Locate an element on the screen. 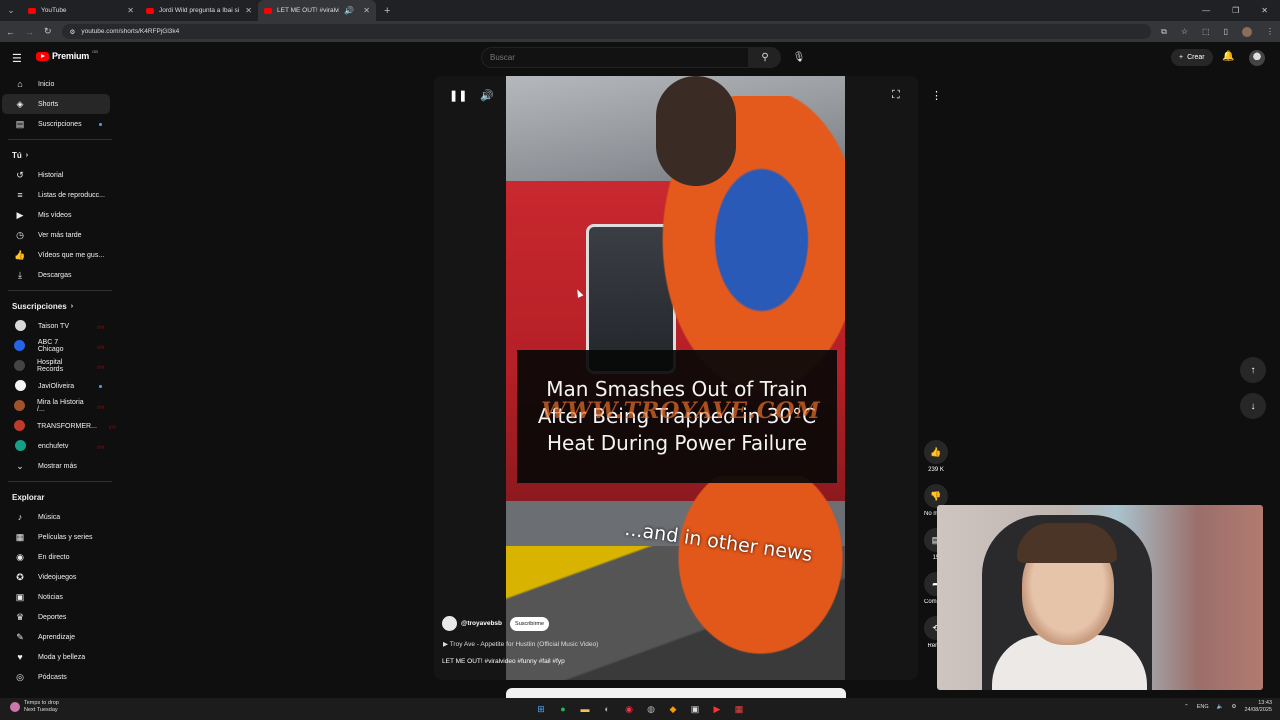 Image resolution: width=1280 pixels, height=720 pixels. back-icon: ← is located at coordinates (10, 32).